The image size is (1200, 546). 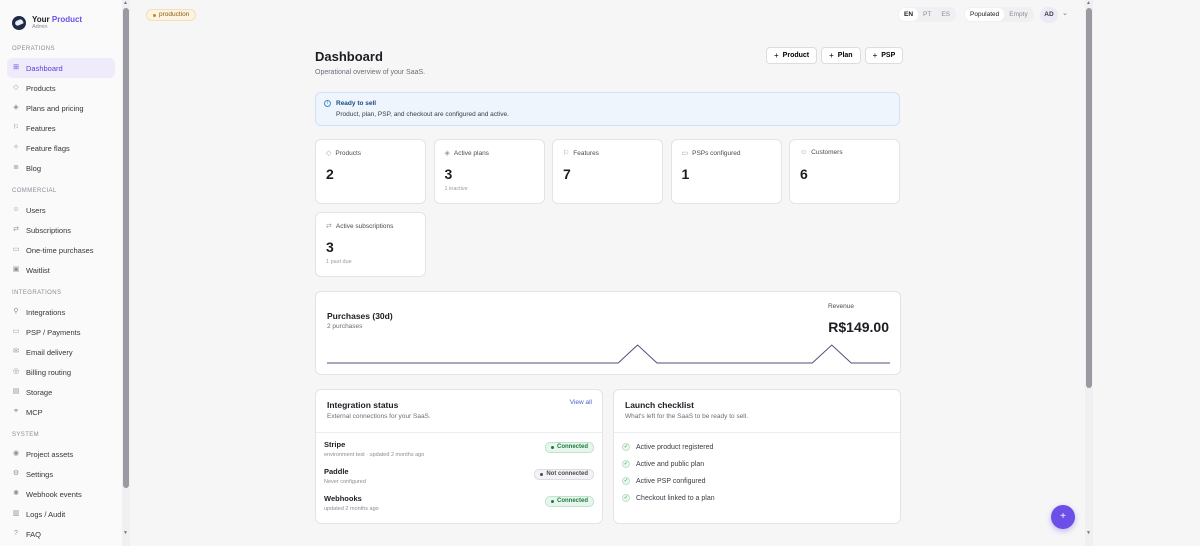 I want to click on language-option-es: ES, so click(x=945, y=14).